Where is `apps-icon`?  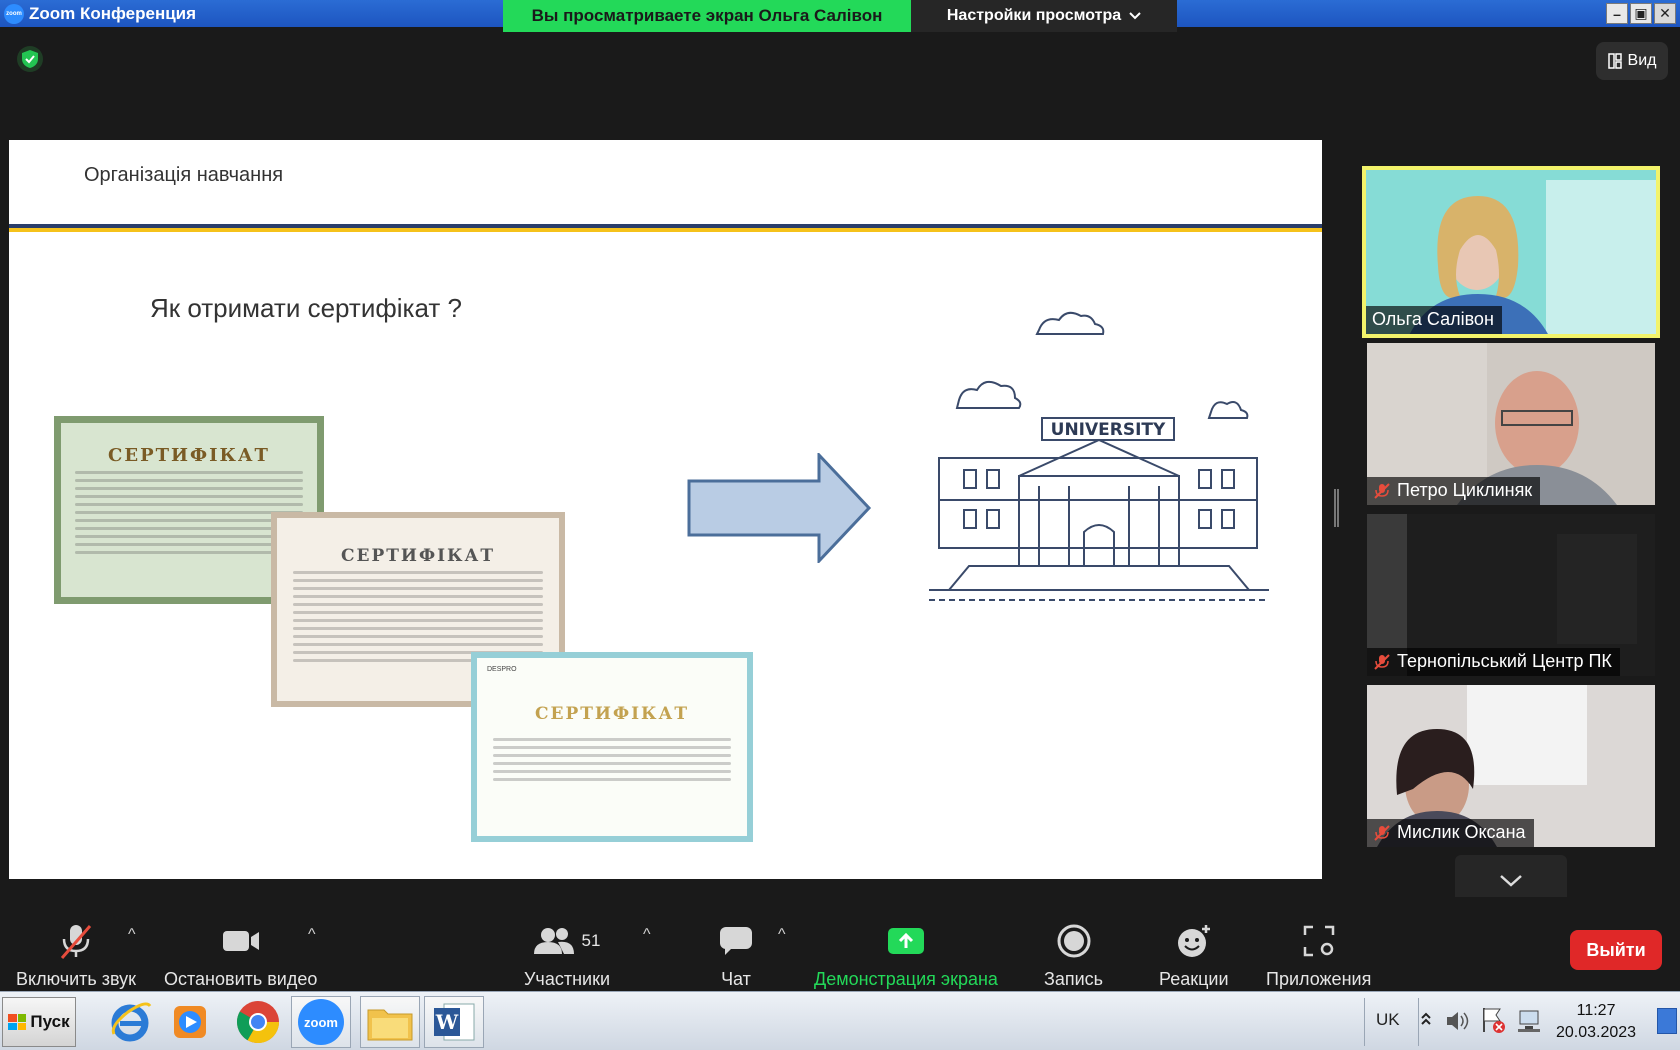 apps-icon is located at coordinates (1318, 941).